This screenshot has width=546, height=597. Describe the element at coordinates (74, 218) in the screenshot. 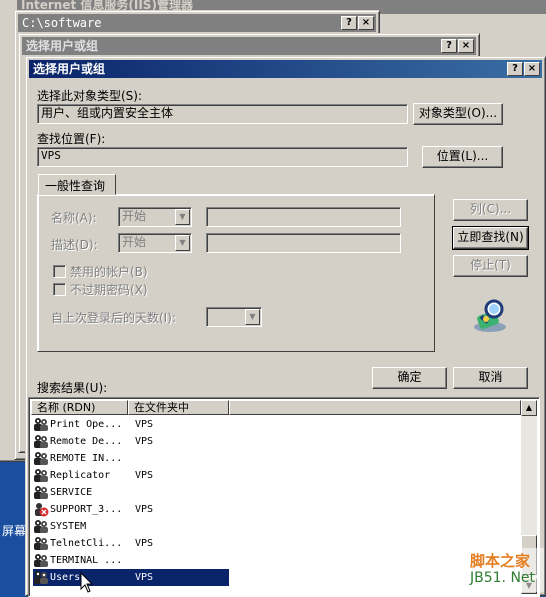

I see `name-label: 名称(A):` at that location.